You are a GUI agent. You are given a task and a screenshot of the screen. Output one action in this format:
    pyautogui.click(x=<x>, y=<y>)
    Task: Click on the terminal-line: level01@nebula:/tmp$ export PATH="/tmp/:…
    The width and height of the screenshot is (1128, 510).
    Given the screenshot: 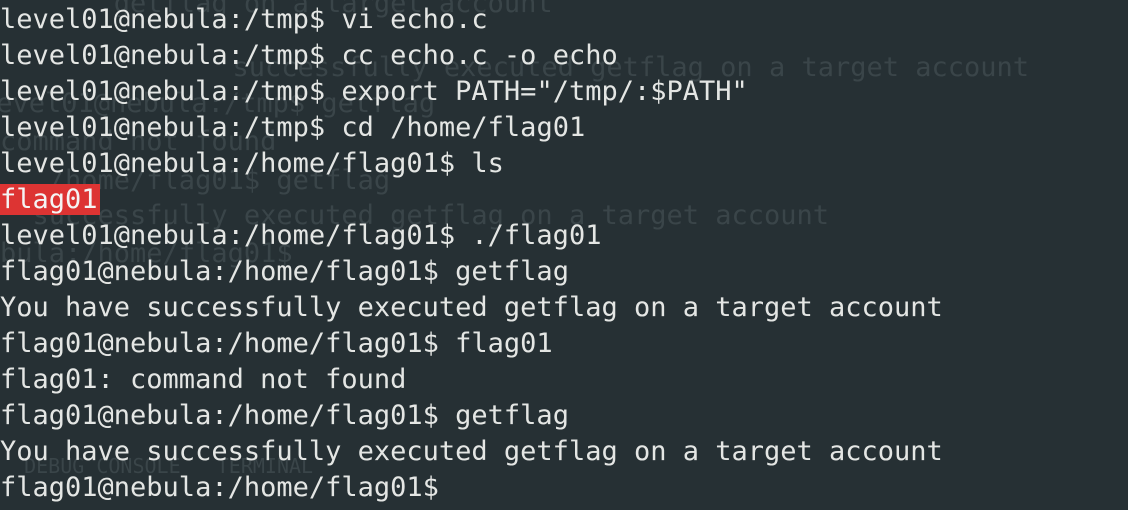 What is the action you would take?
    pyautogui.click(x=564, y=92)
    